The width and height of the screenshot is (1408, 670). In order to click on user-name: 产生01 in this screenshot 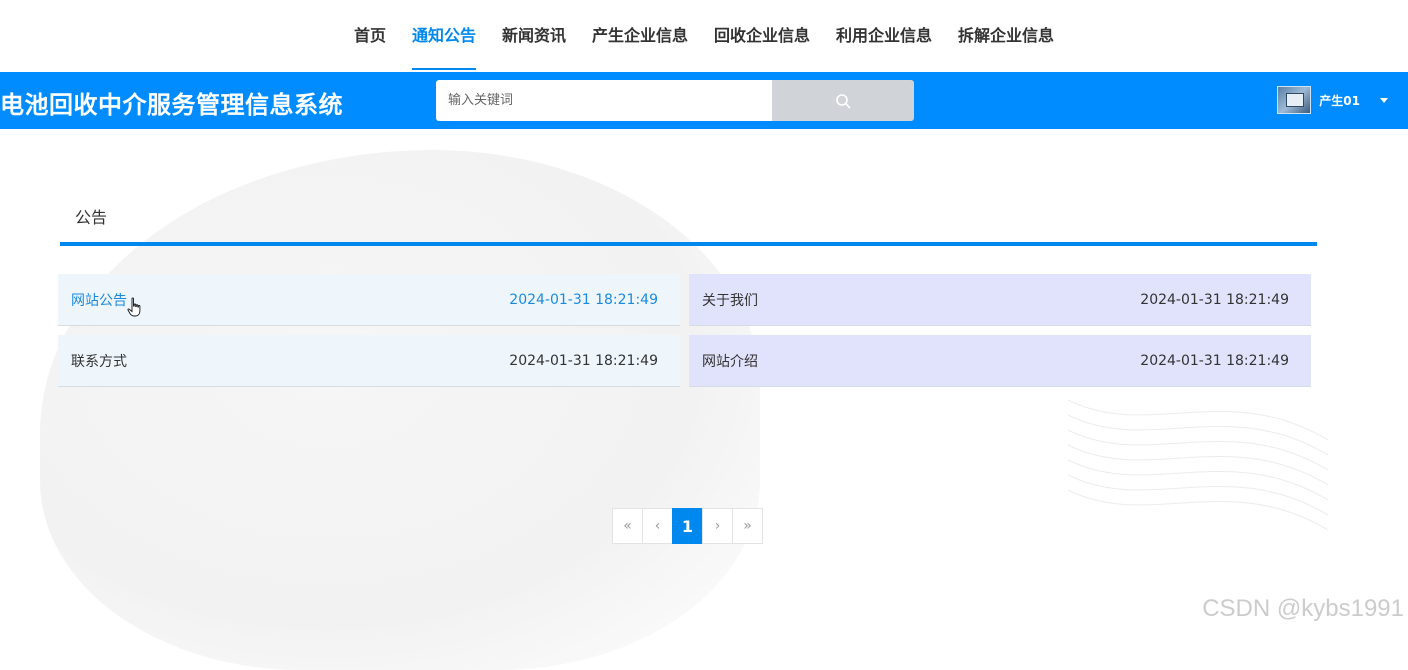, I will do `click(1339, 100)`.